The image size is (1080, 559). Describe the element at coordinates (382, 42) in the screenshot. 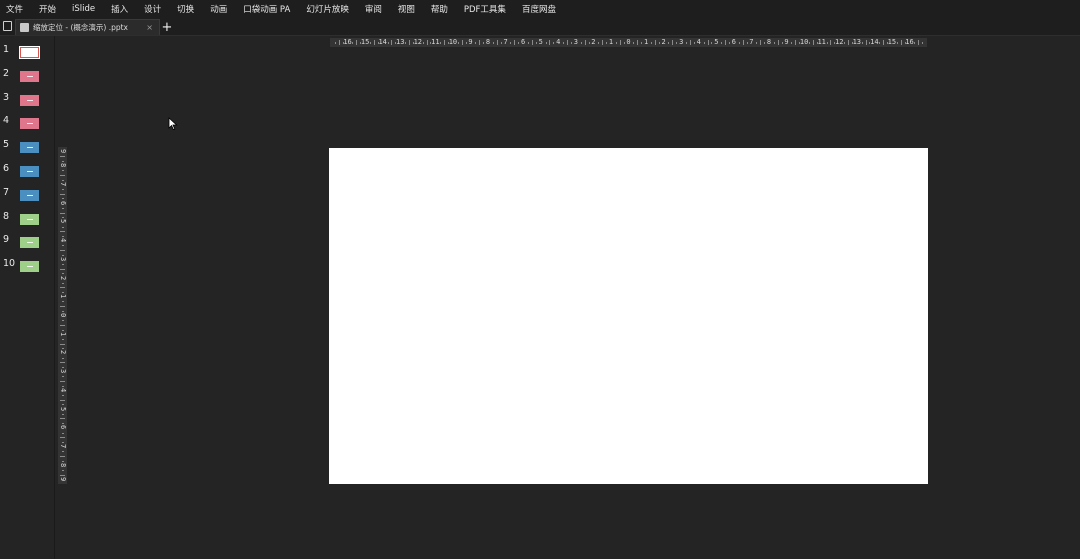

I see `ruler-label: 14` at that location.